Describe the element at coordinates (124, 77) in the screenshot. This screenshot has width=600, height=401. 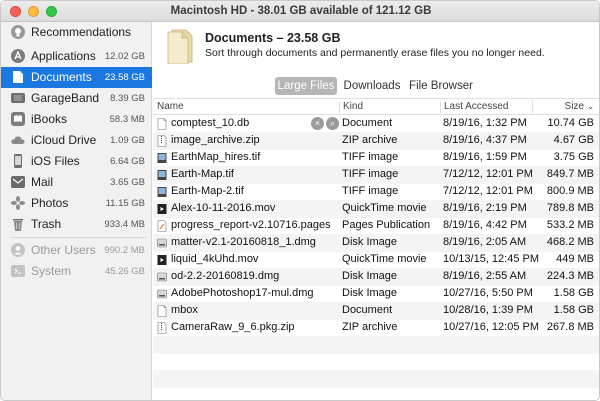
I see `sidebar-item-size: 23.58 GB` at that location.